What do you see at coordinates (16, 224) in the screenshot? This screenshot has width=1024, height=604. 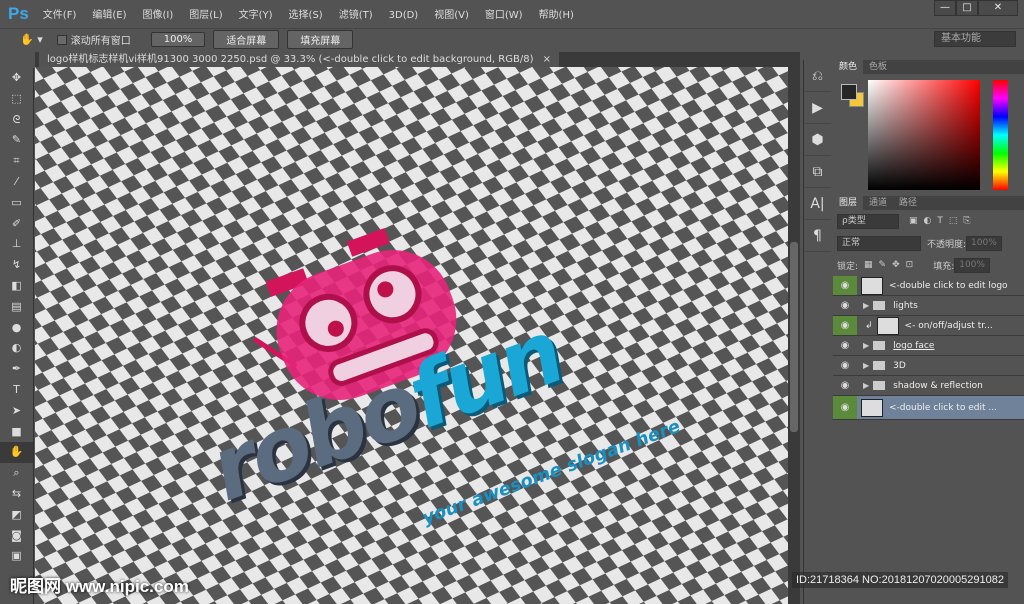 I see `brush-tool-icon: ✐` at bounding box center [16, 224].